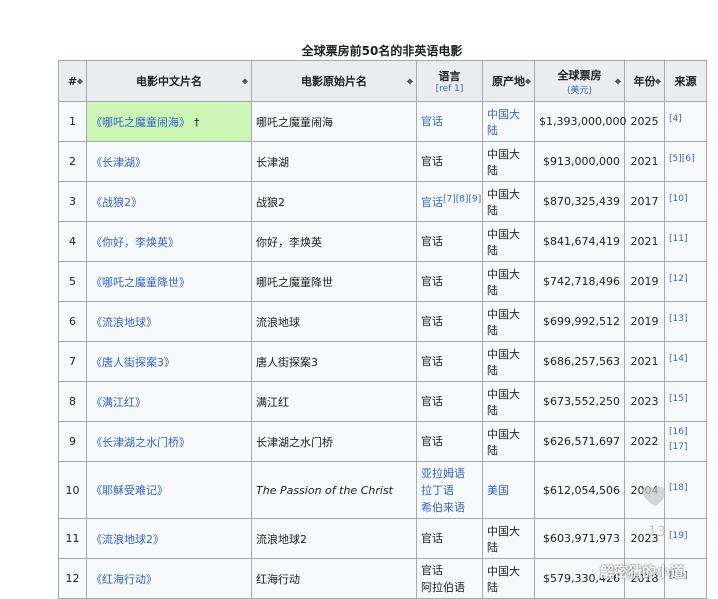  What do you see at coordinates (140, 122) in the screenshot?
I see `film-title-link: 《哪吒之魔童闹海》` at bounding box center [140, 122].